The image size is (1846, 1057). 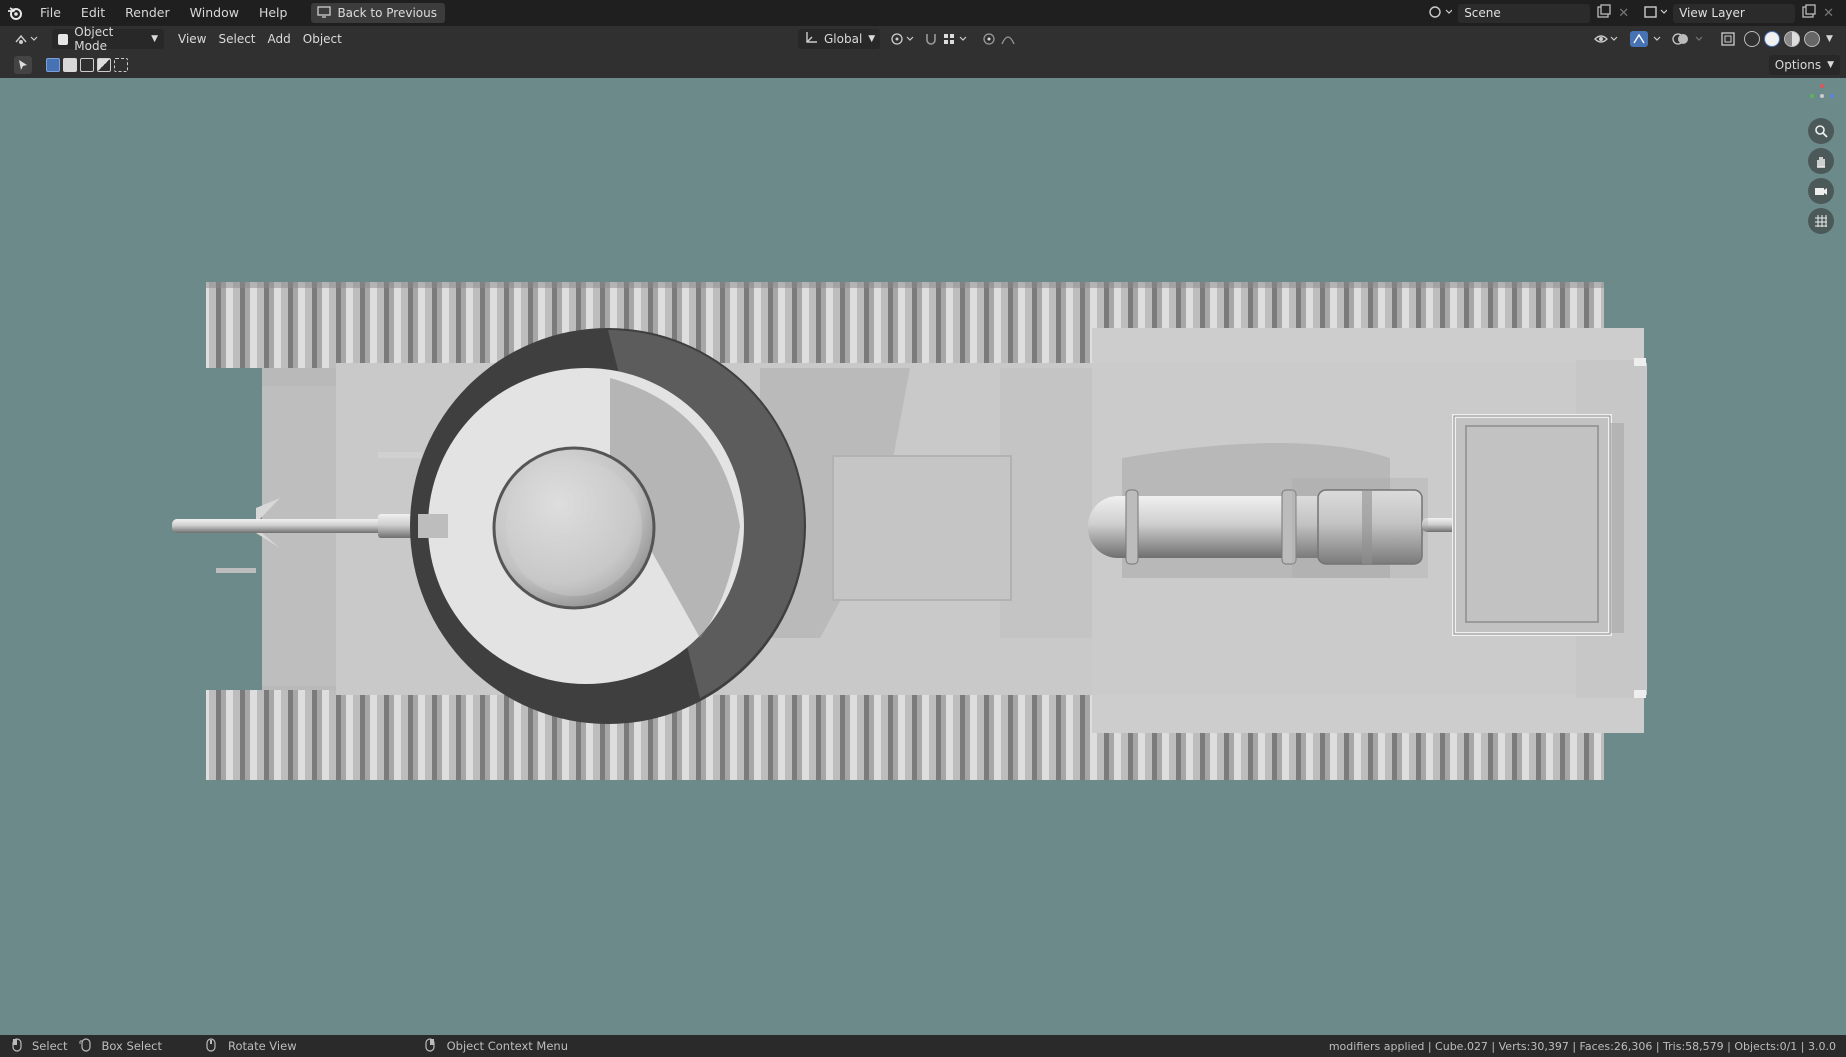 I want to click on grid-icon, so click(x=1821, y=221).